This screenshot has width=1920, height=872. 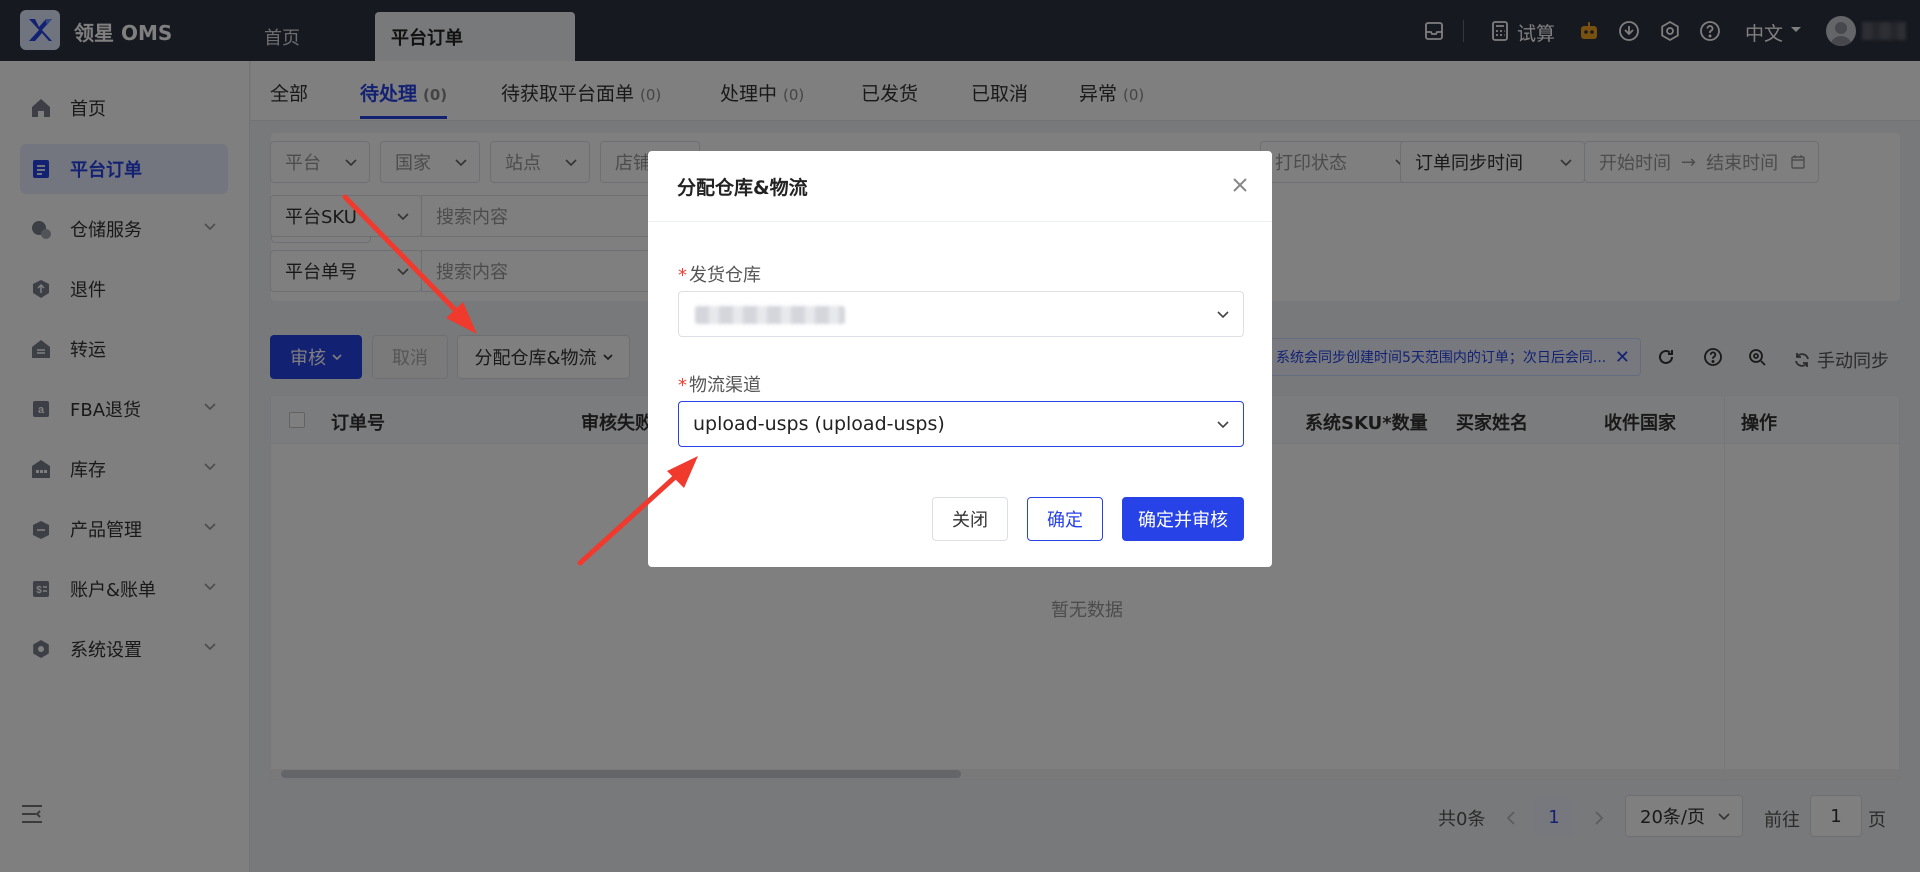 I want to click on logistics-channel-label: * 物流渠道, so click(x=719, y=385).